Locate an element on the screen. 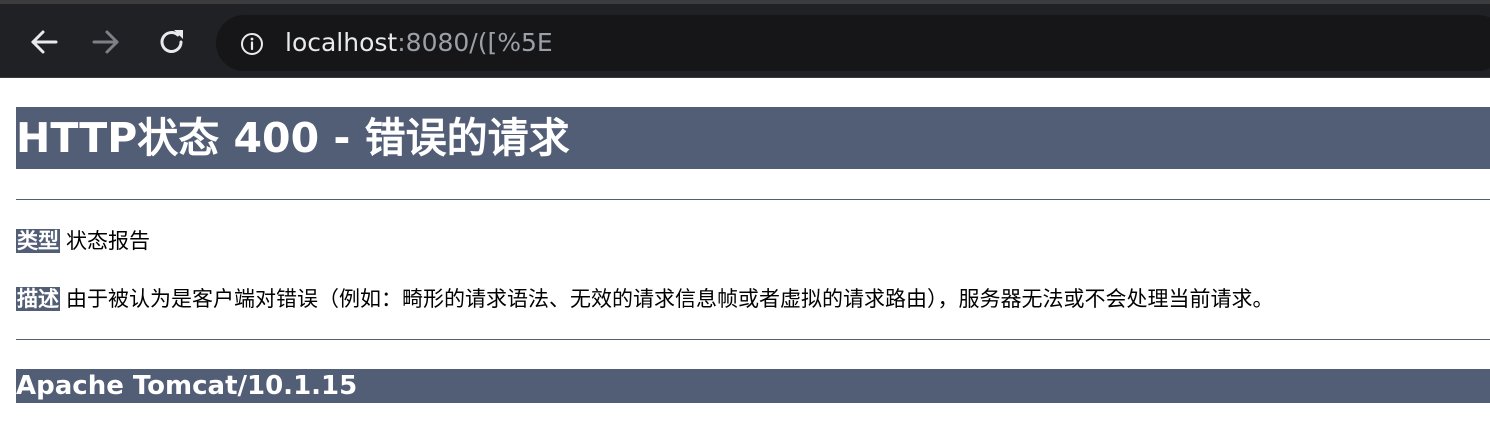  arrow-right-icon is located at coordinates (105, 42).